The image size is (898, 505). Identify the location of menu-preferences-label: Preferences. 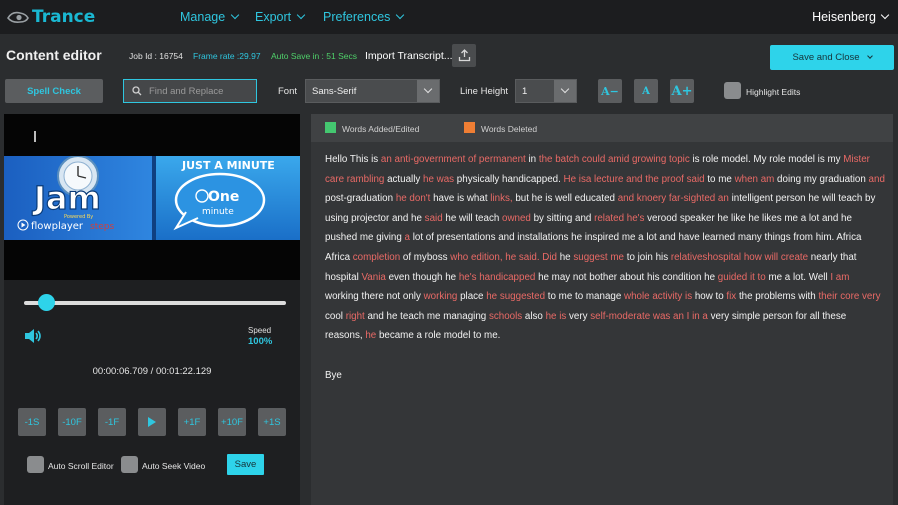
(357, 17).